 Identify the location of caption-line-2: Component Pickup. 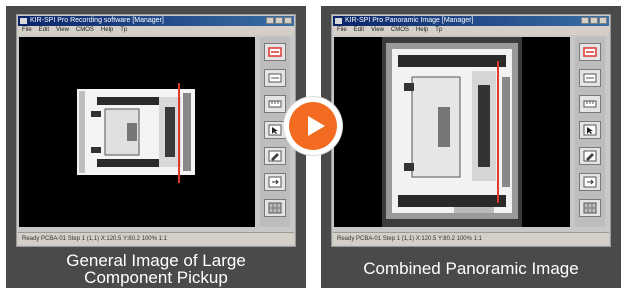
(156, 277).